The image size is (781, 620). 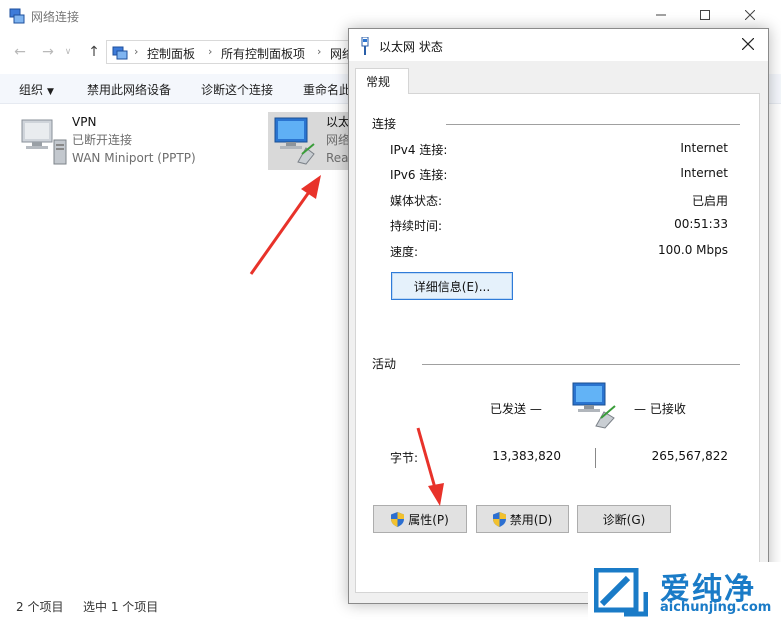 I want to click on speed-value: 100.0 Mbps, so click(x=692, y=250).